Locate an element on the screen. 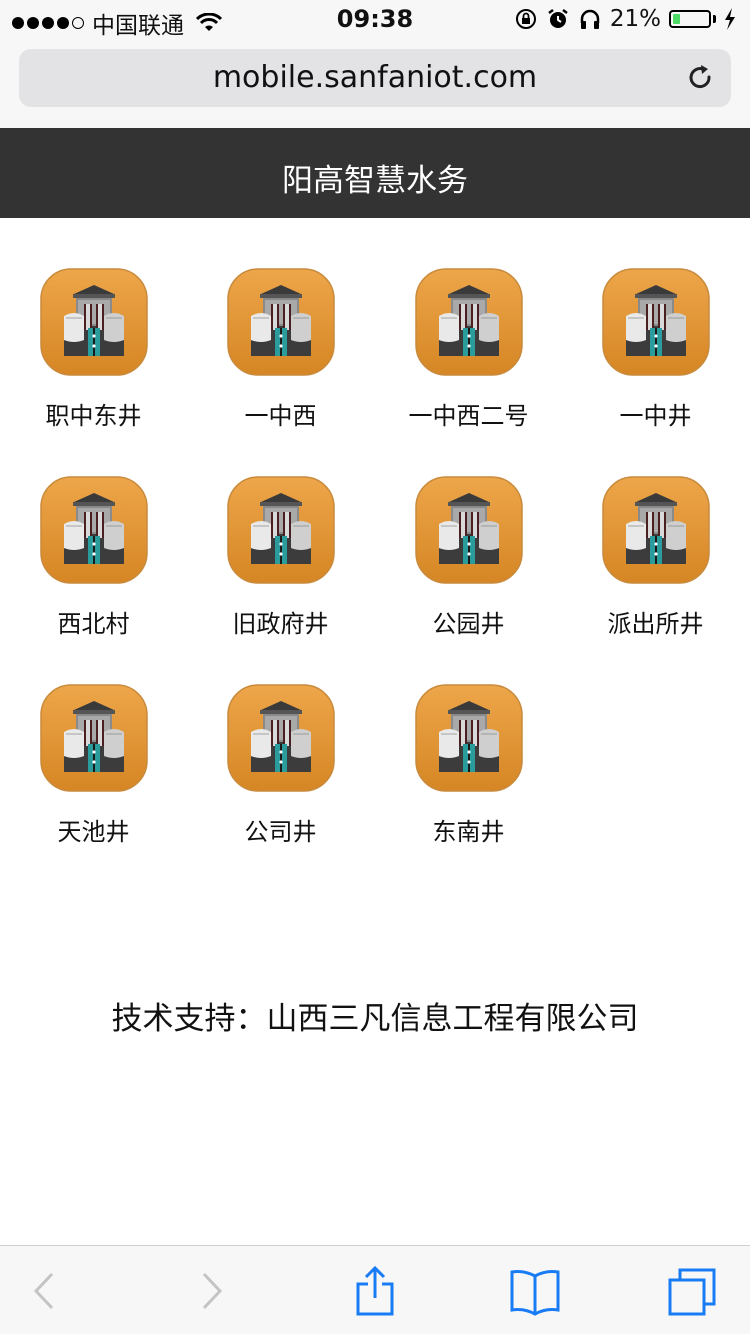 Image resolution: width=750 pixels, height=1334 pixels. forward-icon is located at coordinates (211, 1291).